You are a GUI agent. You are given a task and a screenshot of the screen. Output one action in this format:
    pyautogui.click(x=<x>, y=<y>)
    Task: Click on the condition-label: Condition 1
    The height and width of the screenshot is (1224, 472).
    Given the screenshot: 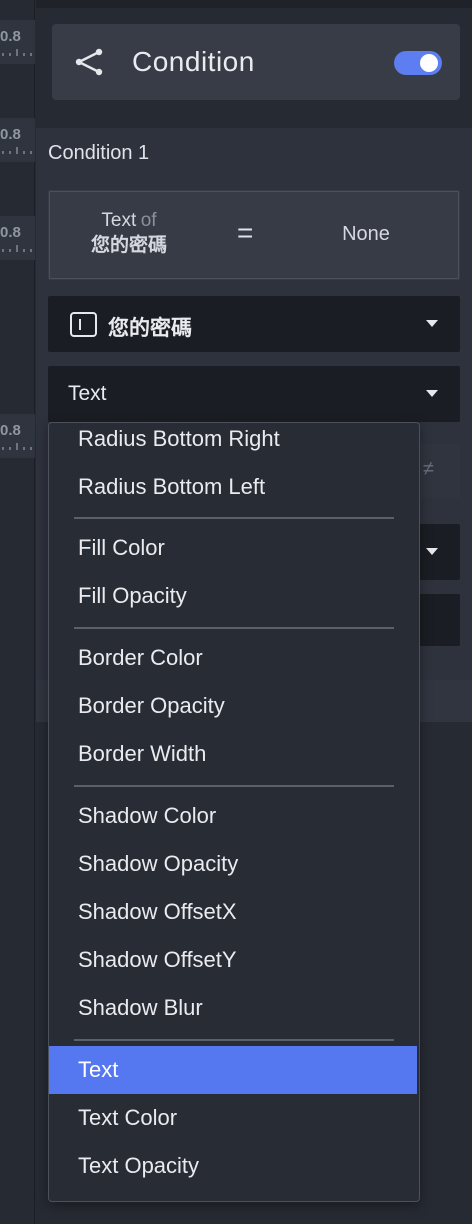 What is the action you would take?
    pyautogui.click(x=99, y=153)
    